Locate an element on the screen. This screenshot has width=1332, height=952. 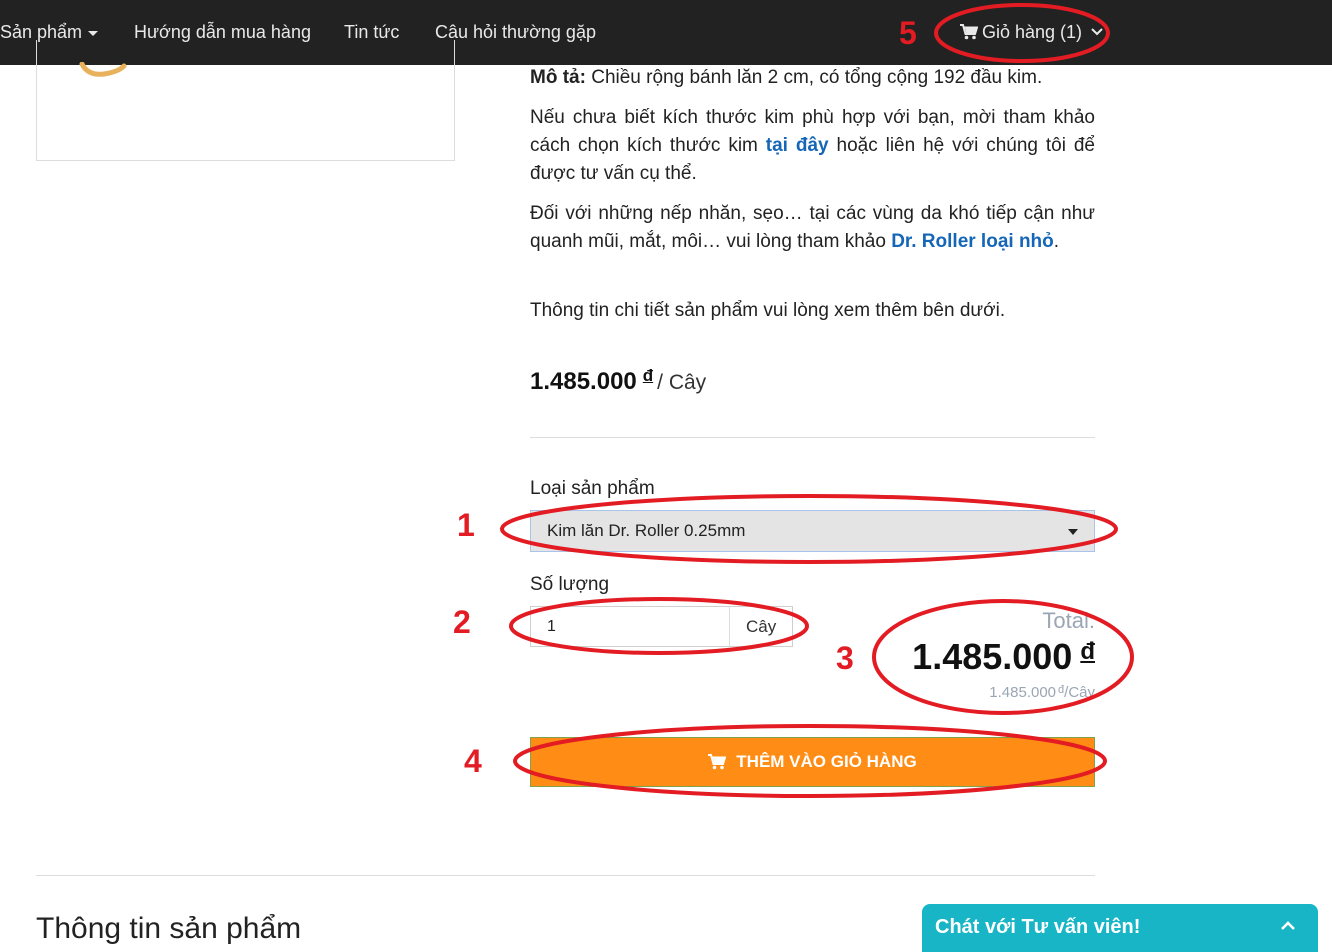
small-roller-link: Dr. Roller loại nhỏ is located at coordinates (972, 241).